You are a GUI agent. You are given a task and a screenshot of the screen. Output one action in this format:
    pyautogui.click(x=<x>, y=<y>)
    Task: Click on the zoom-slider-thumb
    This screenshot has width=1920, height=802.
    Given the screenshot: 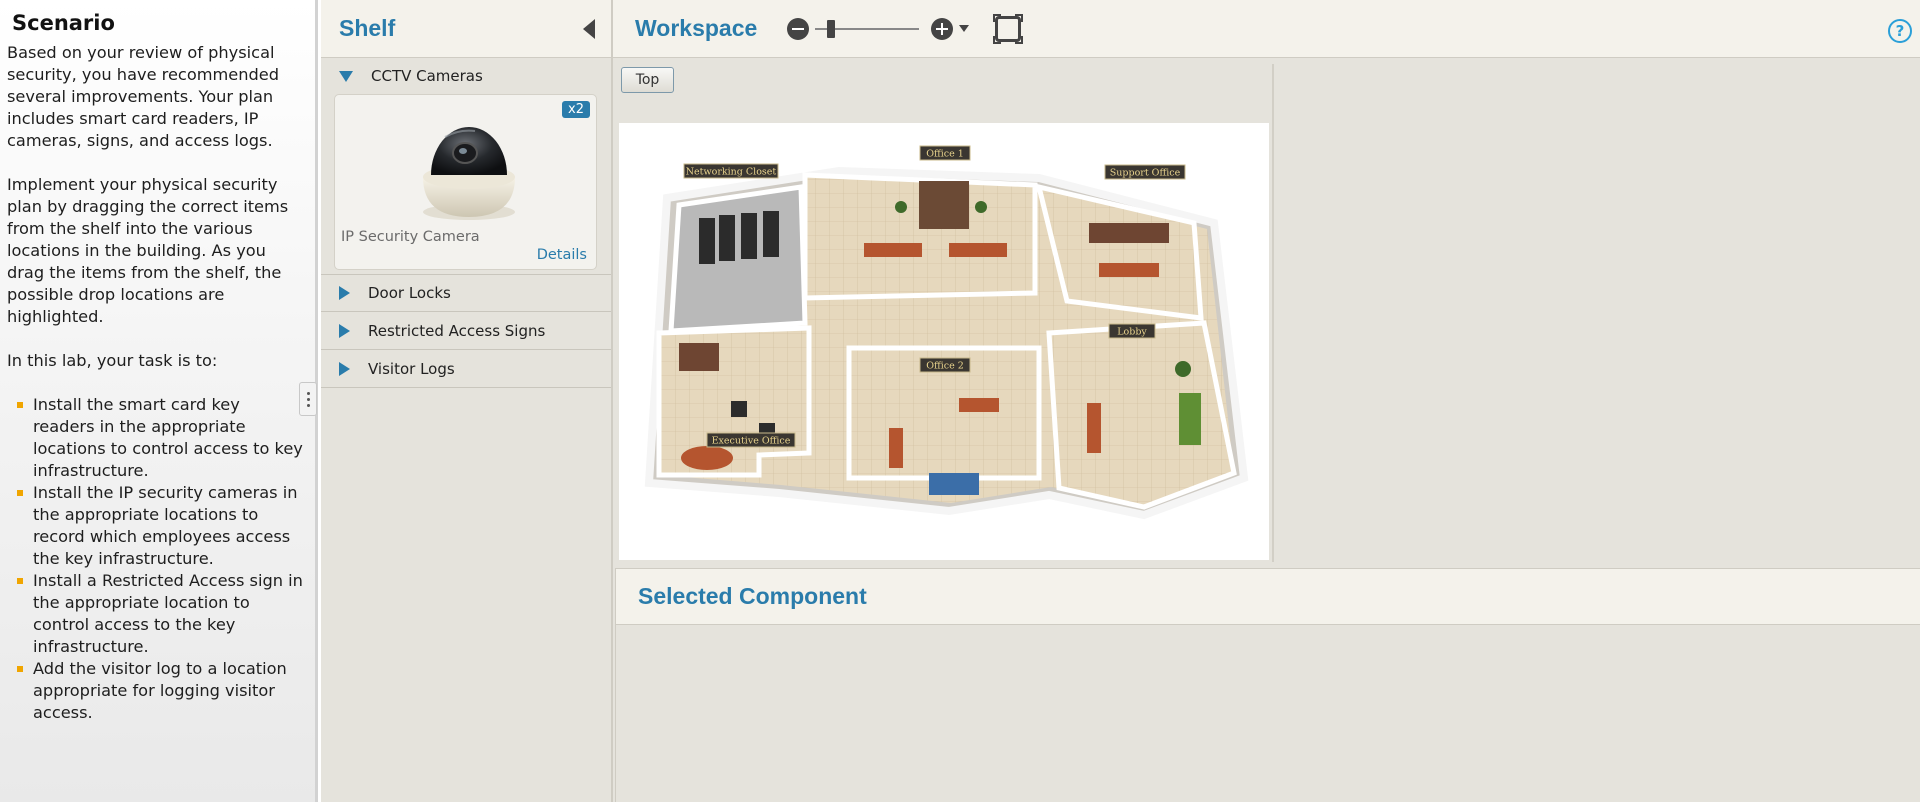 What is the action you would take?
    pyautogui.click(x=831, y=28)
    